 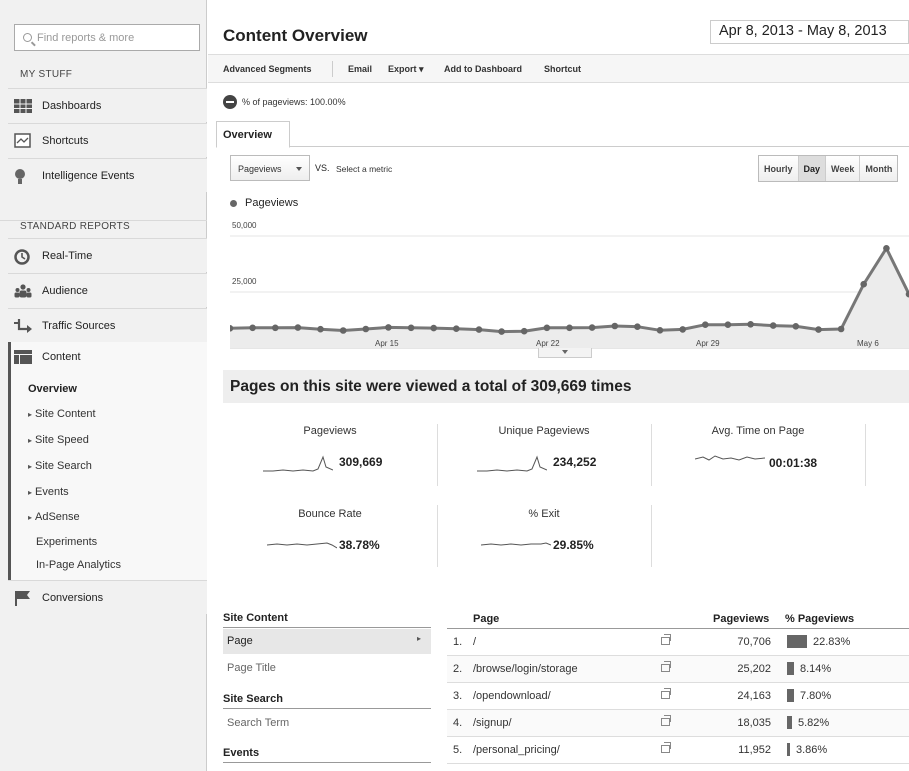 What do you see at coordinates (54, 517) in the screenshot?
I see `content-adsense-link: AdSense` at bounding box center [54, 517].